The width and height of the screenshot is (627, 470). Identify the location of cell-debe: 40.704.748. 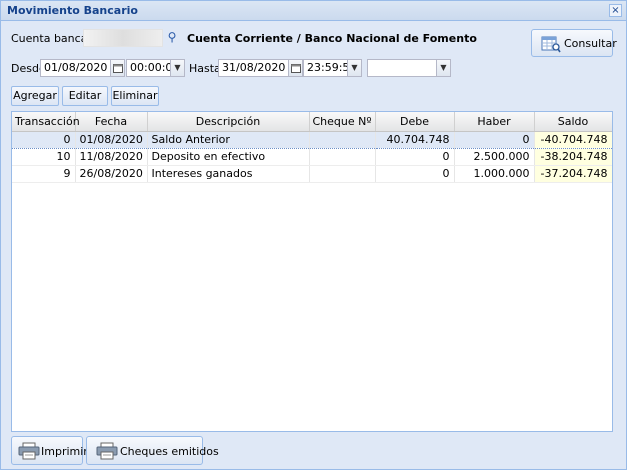
(415, 139).